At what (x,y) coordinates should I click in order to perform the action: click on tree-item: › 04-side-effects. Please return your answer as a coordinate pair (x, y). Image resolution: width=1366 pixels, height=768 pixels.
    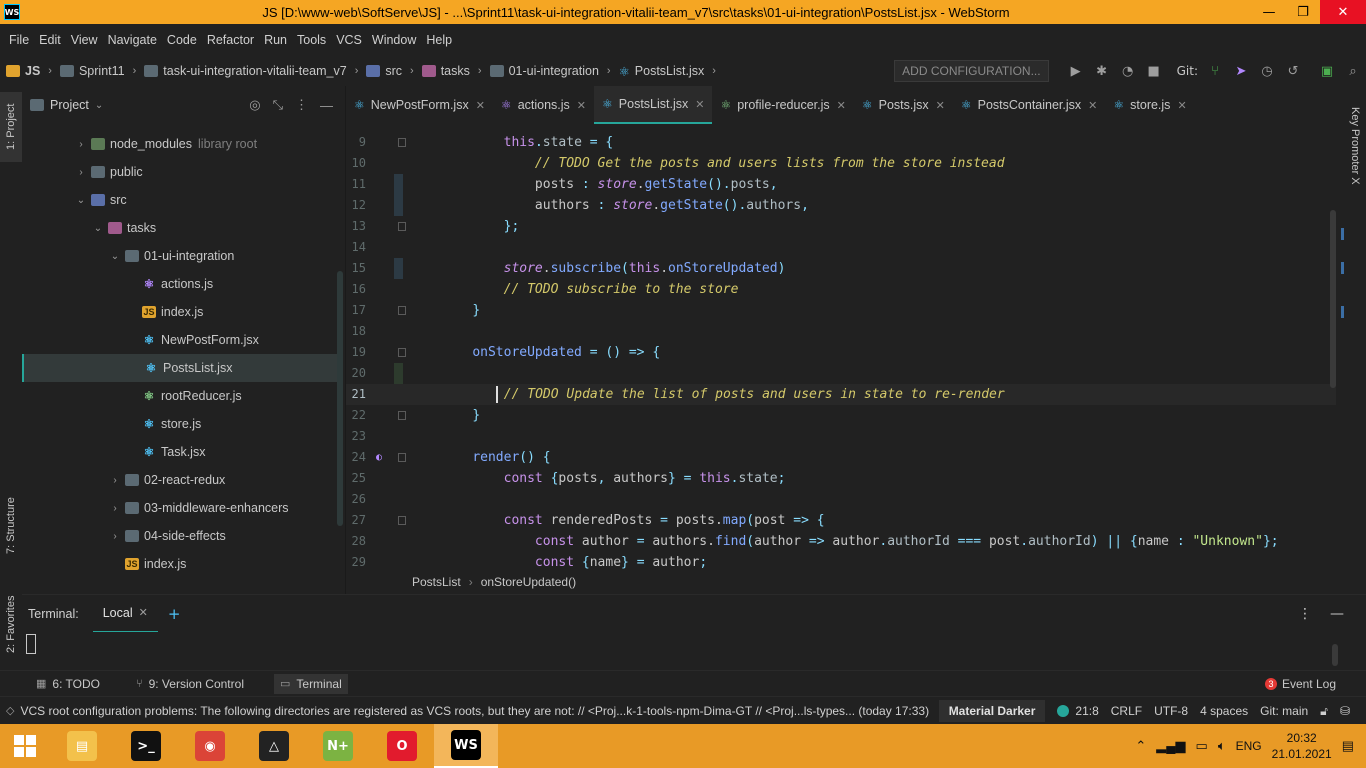
    Looking at the image, I should click on (182, 536).